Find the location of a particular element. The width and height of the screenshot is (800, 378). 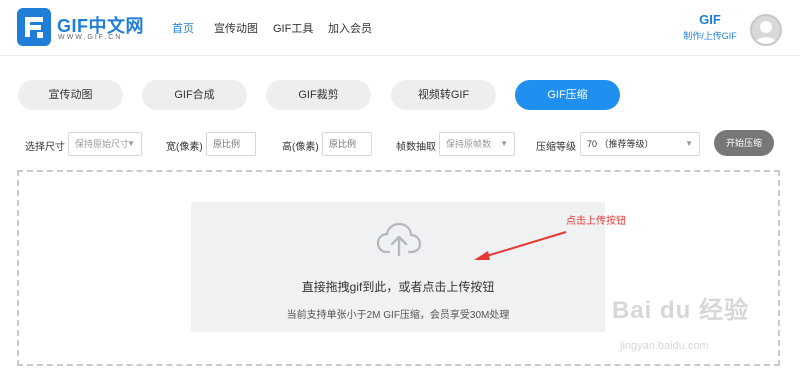

frame-select: 保持原帧数 ▼ is located at coordinates (477, 144).